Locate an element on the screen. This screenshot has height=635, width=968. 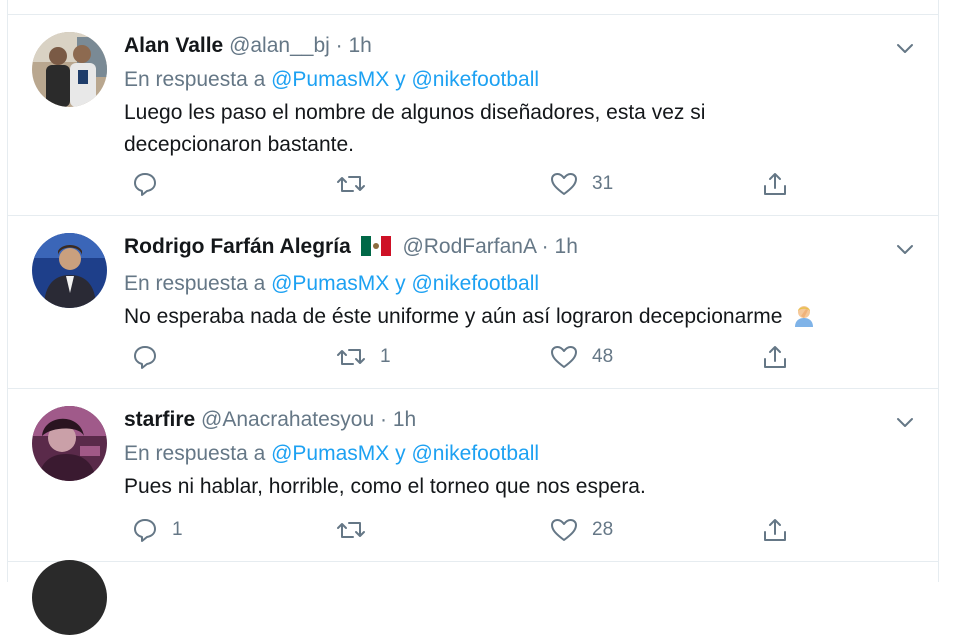
like-count: 48 is located at coordinates (603, 356).